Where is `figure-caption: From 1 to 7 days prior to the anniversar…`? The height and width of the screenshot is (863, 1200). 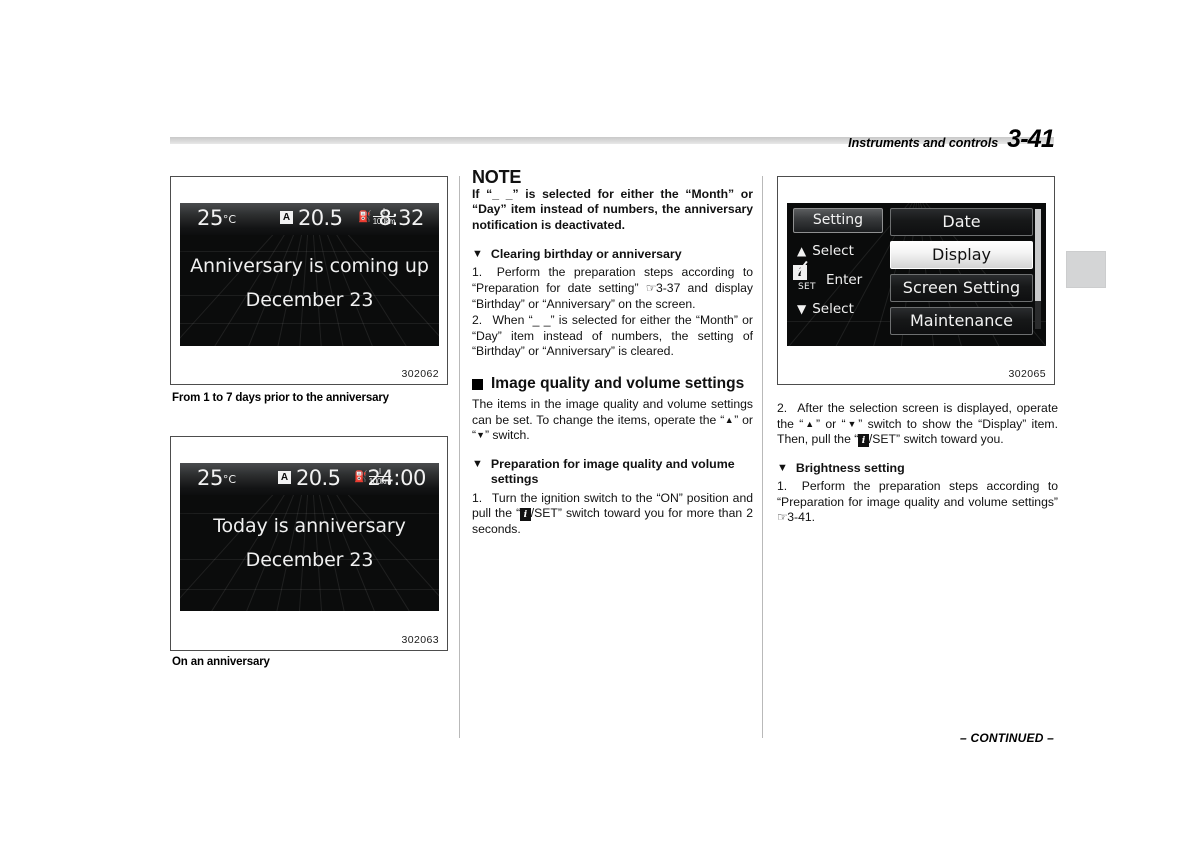 figure-caption: From 1 to 7 days prior to the anniversar… is located at coordinates (280, 398).